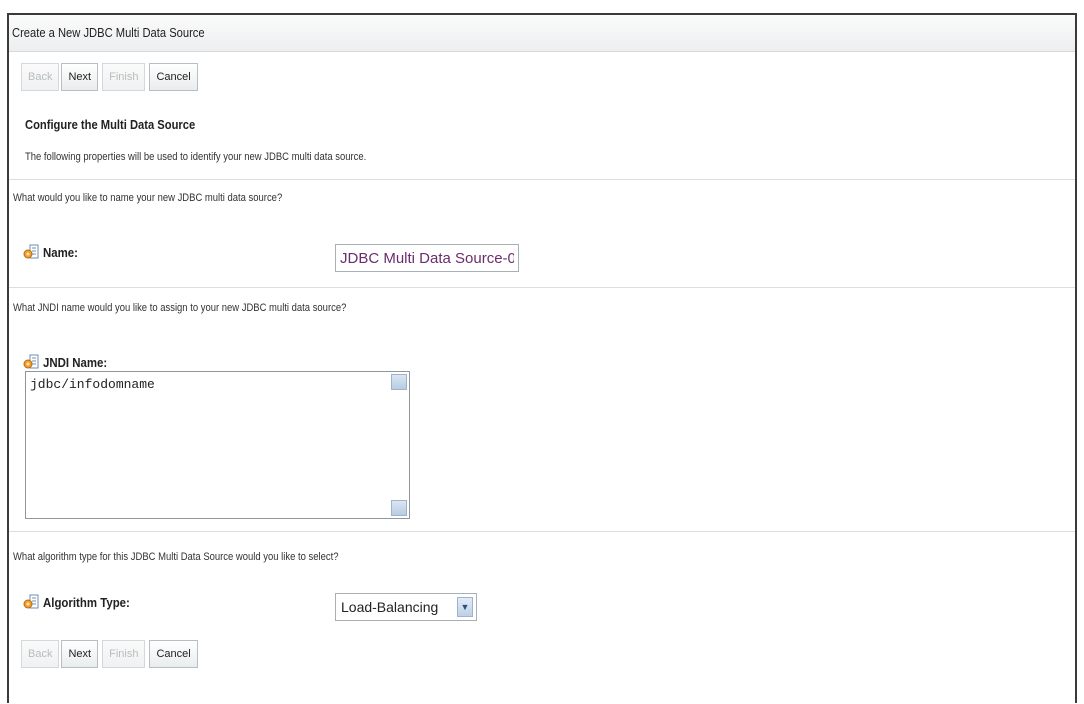 The width and height of the screenshot is (1084, 704). Describe the element at coordinates (399, 445) in the screenshot. I see `textarea-scrollbar` at that location.